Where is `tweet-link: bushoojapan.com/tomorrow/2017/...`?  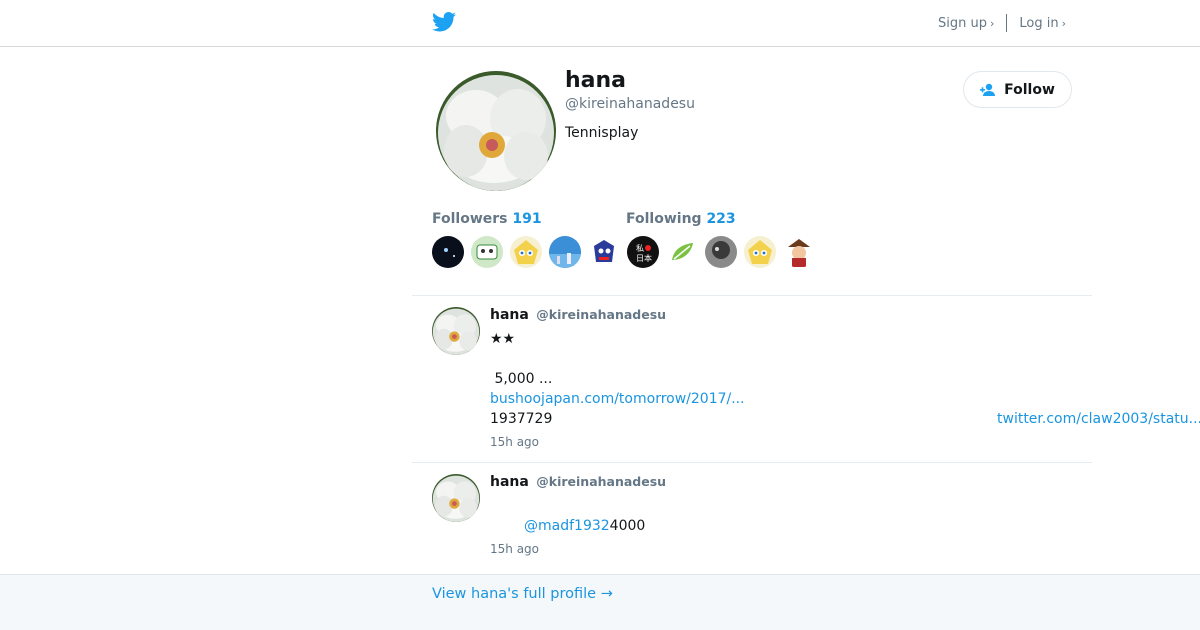
tweet-link: bushoojapan.com/tomorrow/2017/... is located at coordinates (617, 399).